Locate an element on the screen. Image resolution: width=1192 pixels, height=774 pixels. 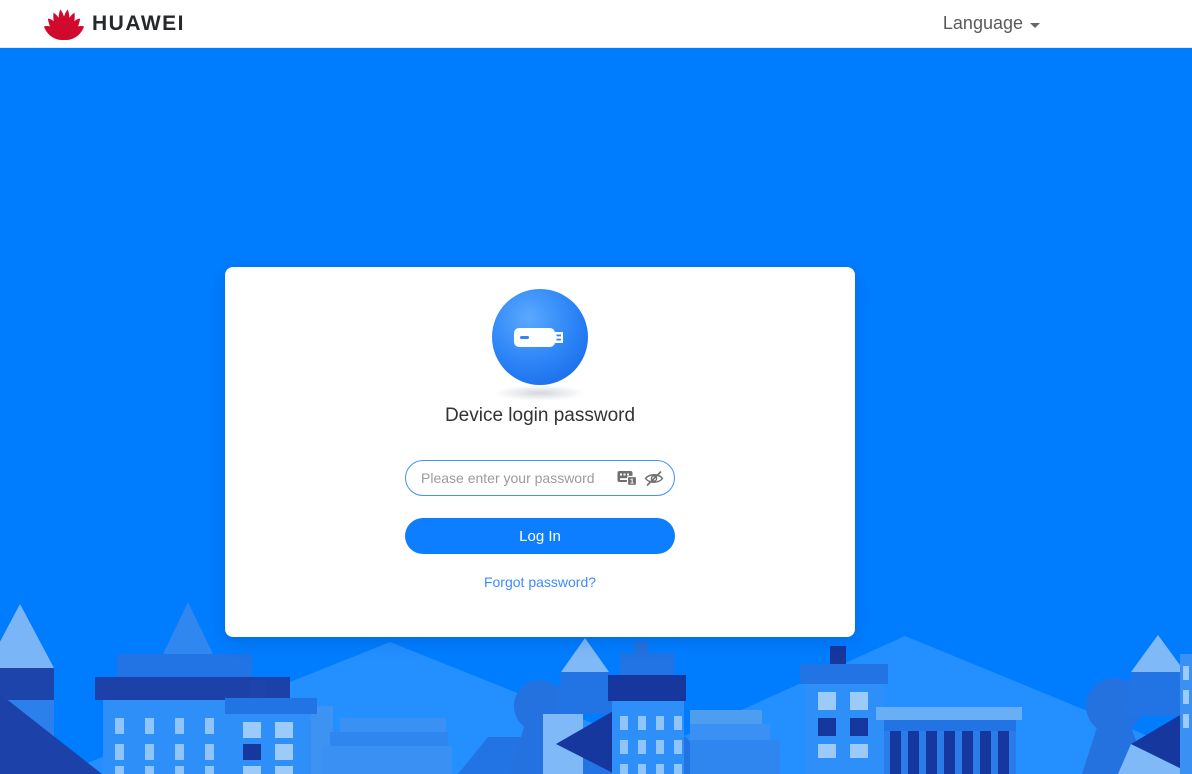
password-hidden-eye-icon is located at coordinates (654, 478).